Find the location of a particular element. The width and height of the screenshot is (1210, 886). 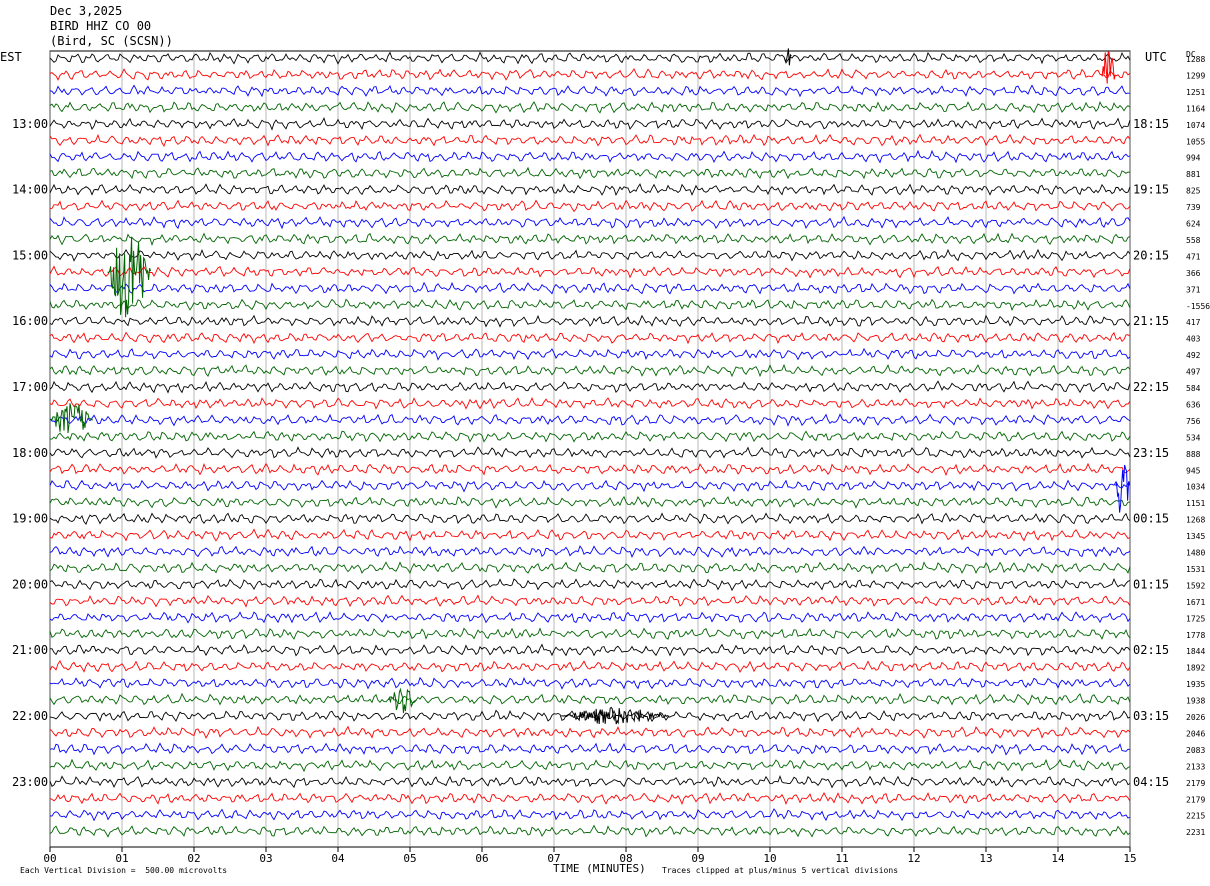

utc-hour-label: 23:15 is located at coordinates (1151, 453).